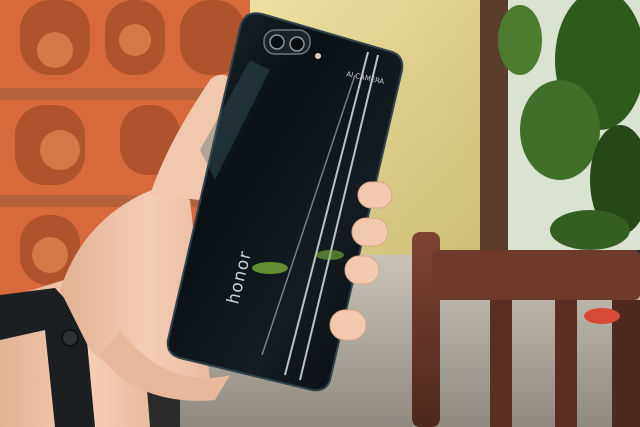 This screenshot has height=427, width=640. I want to click on flash-icon, so click(318, 56).